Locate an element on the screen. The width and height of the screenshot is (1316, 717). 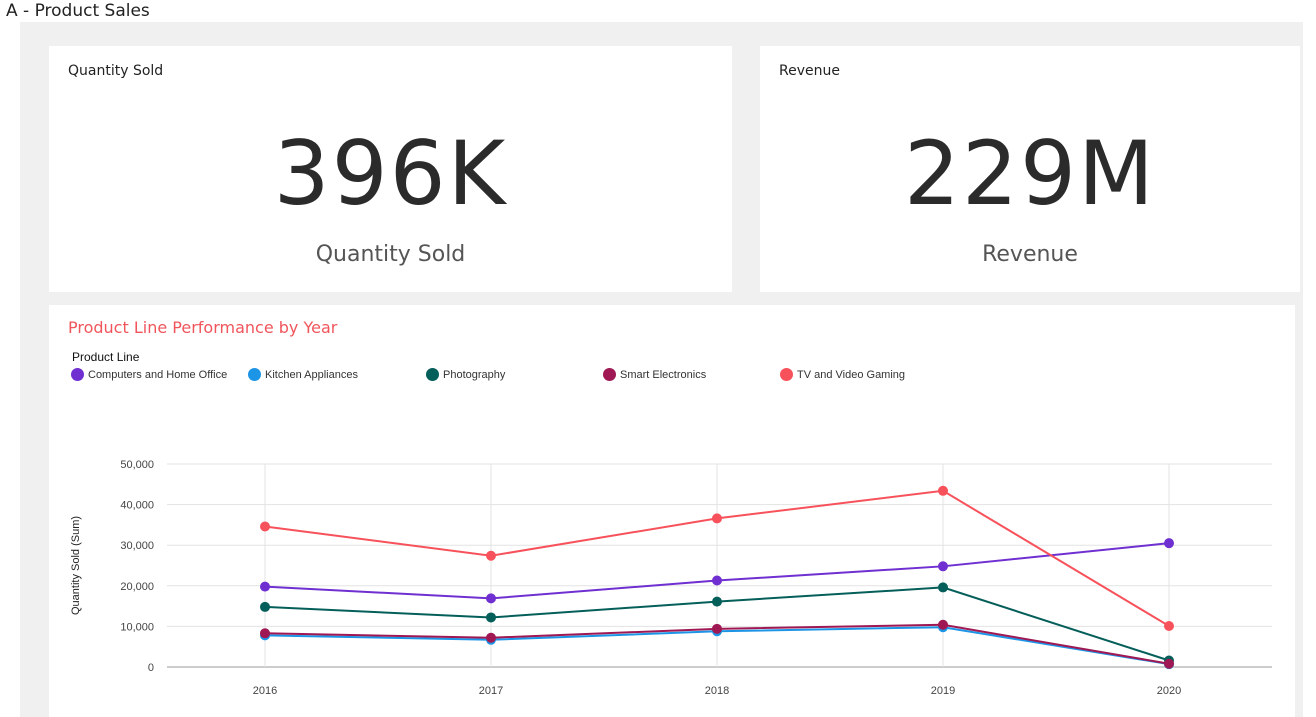
x-tick-label: 2016 is located at coordinates (265, 691).